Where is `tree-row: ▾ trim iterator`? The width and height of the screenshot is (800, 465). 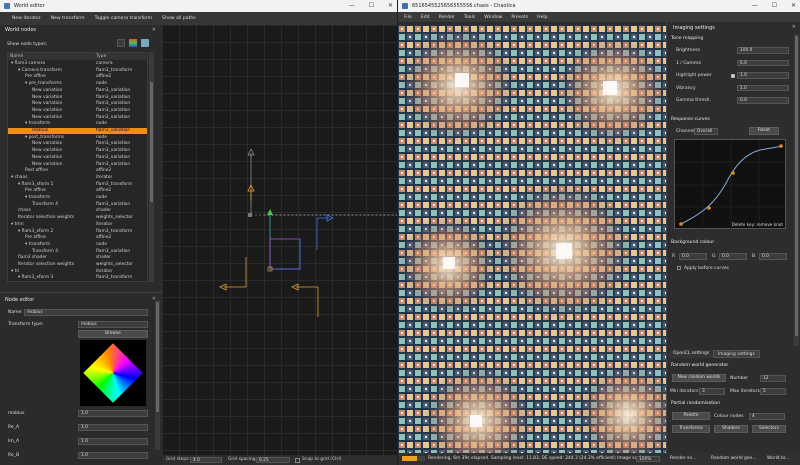
tree-row: ▾ trim iterator is located at coordinates (77, 225).